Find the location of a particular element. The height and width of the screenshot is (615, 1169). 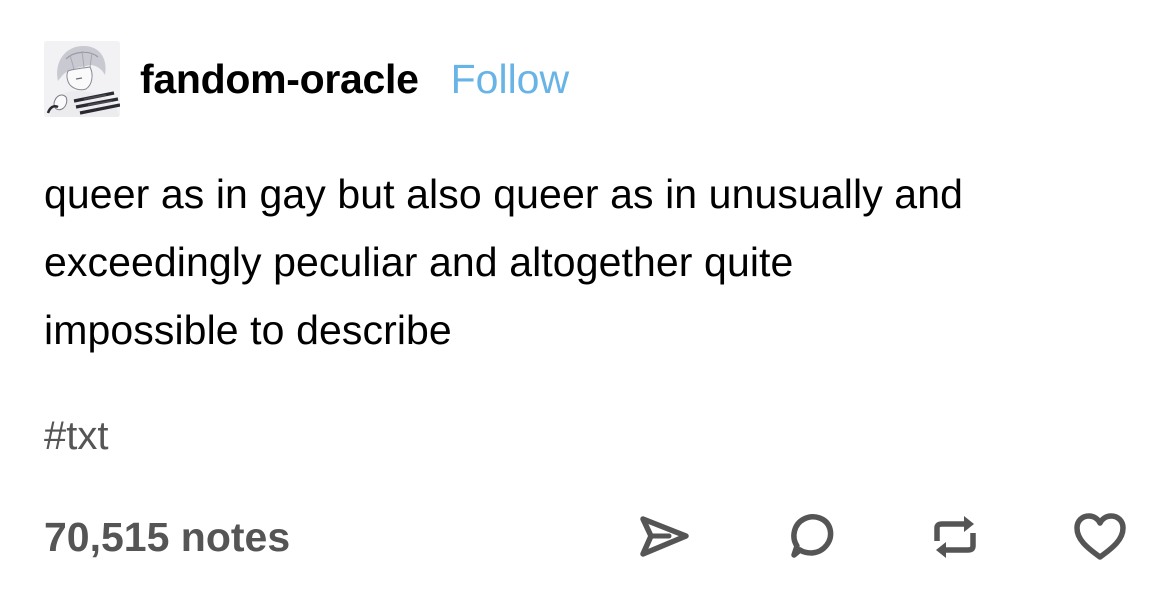

reblog-button is located at coordinates (955, 537).